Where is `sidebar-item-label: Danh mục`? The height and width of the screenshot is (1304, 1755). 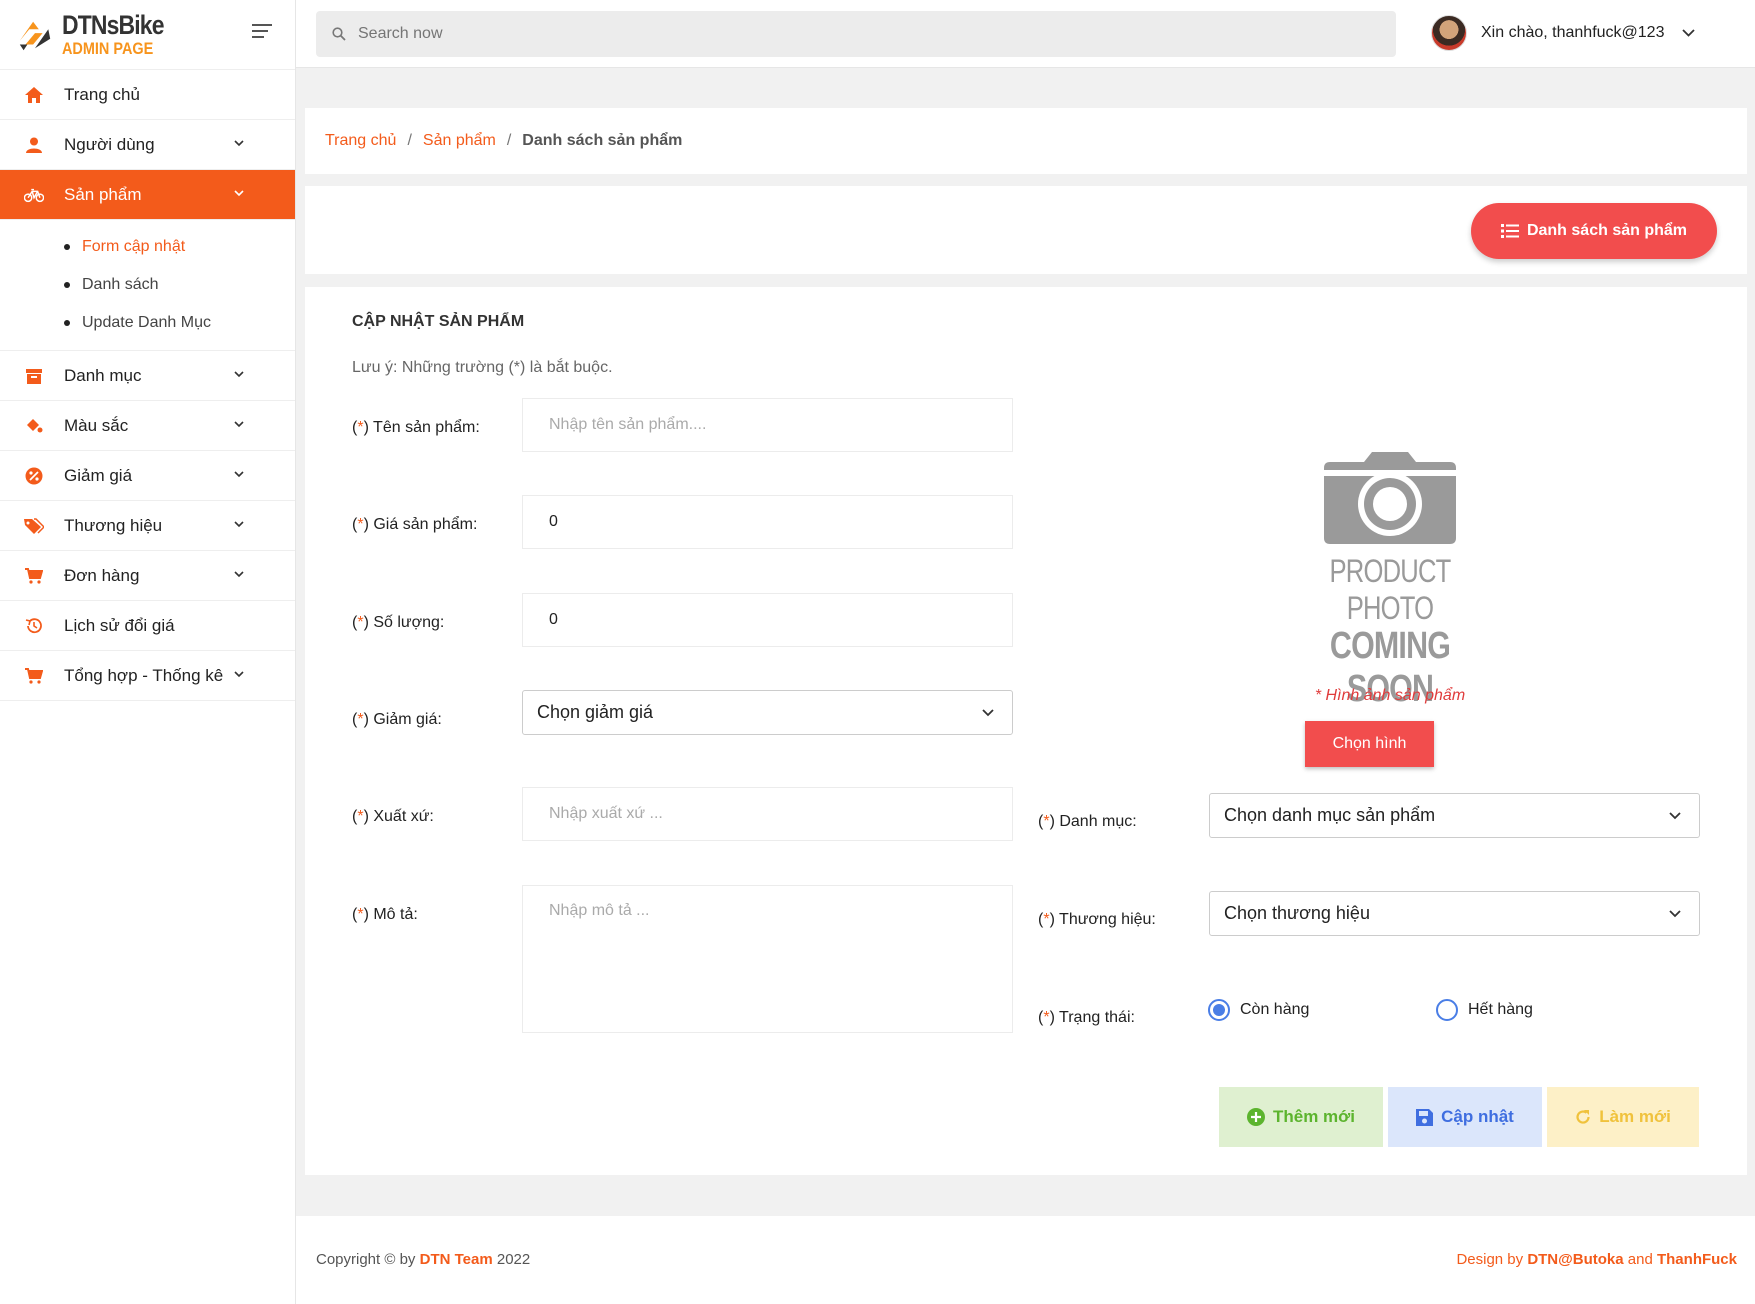
sidebar-item-label: Danh mục is located at coordinates (103, 375).